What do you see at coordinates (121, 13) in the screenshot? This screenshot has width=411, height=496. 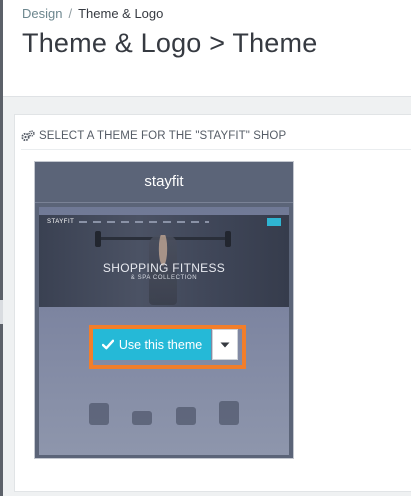 I see `breadcrumb-current: Theme & Logo` at bounding box center [121, 13].